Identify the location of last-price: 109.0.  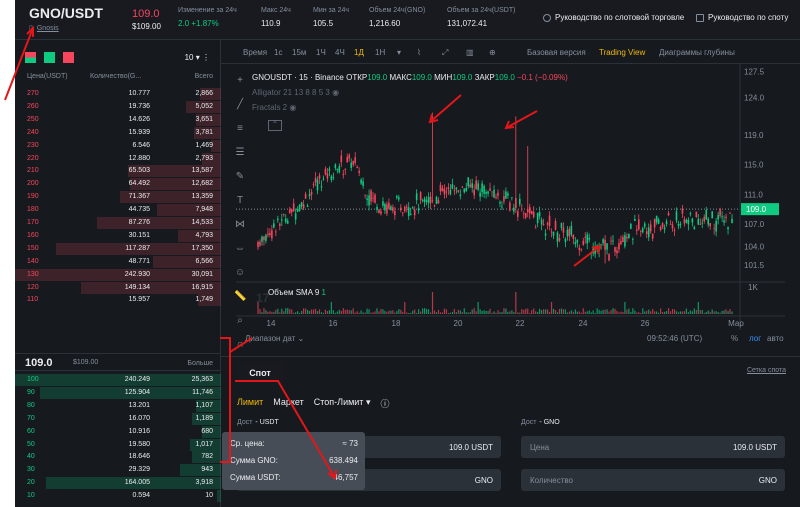
(146, 14).